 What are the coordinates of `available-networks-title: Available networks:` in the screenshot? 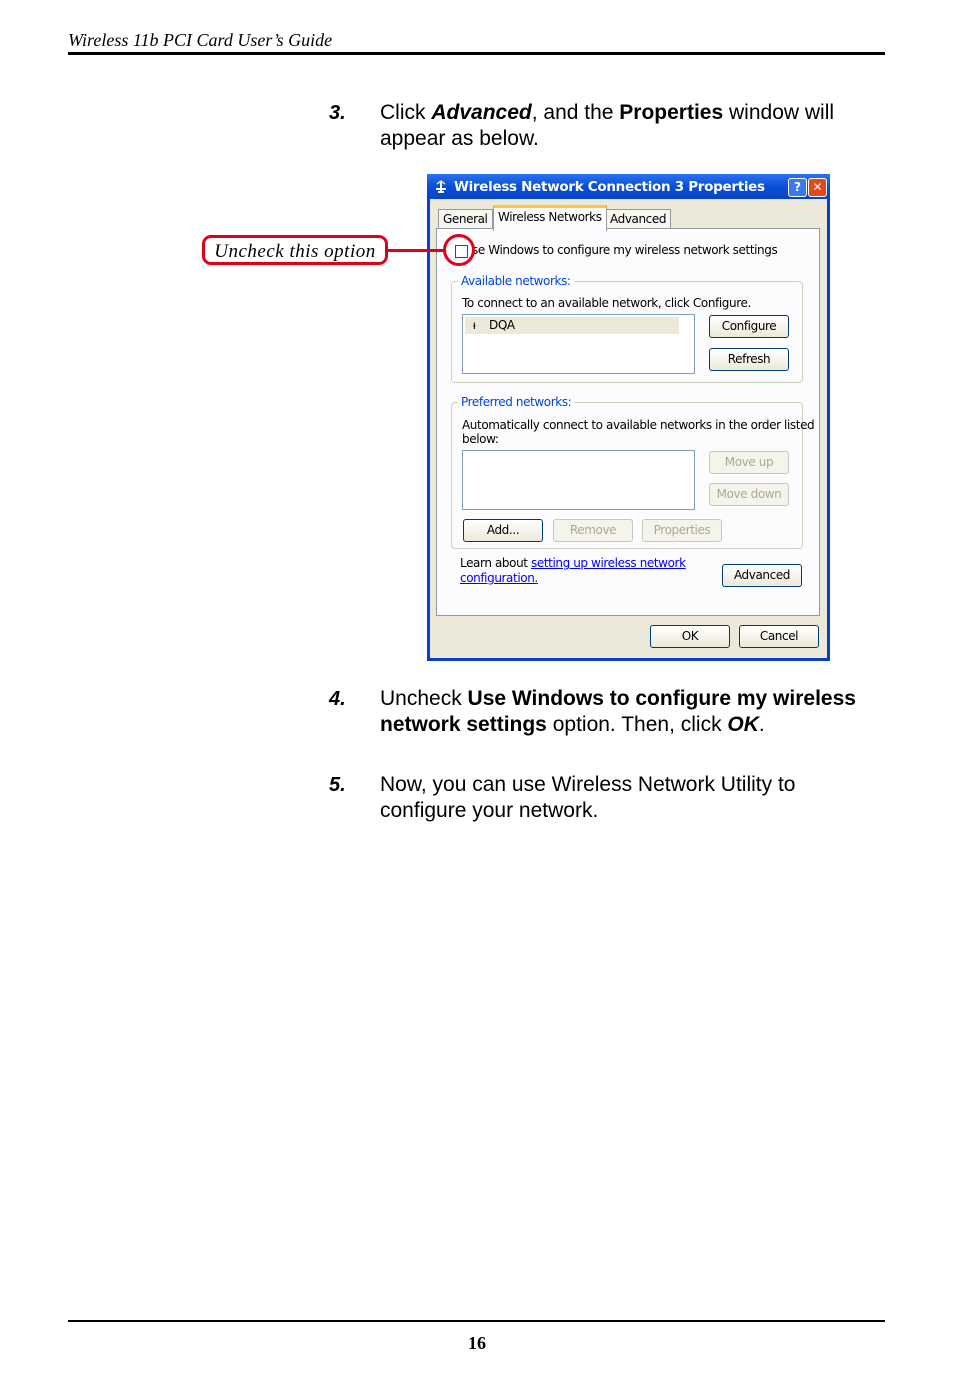 It's located at (516, 281).